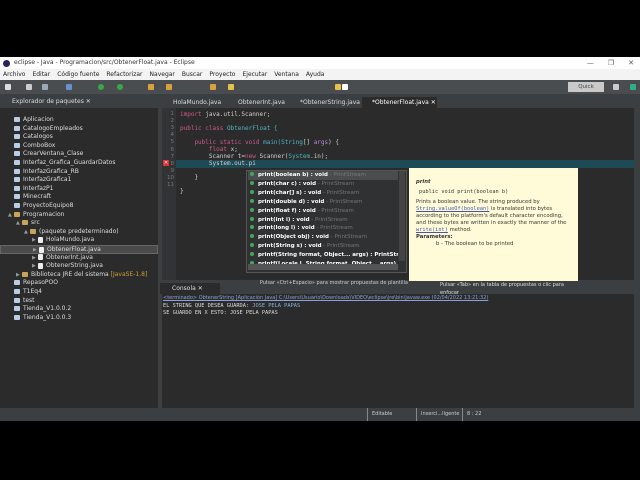 The width and height of the screenshot is (640, 480). What do you see at coordinates (151, 87) in the screenshot?
I see `new-package-icon` at bounding box center [151, 87].